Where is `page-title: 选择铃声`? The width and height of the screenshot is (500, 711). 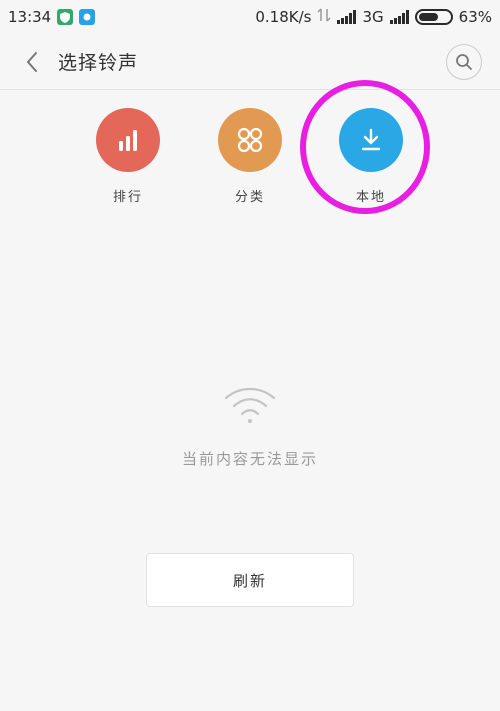
page-title: 选择铃声 is located at coordinates (98, 63).